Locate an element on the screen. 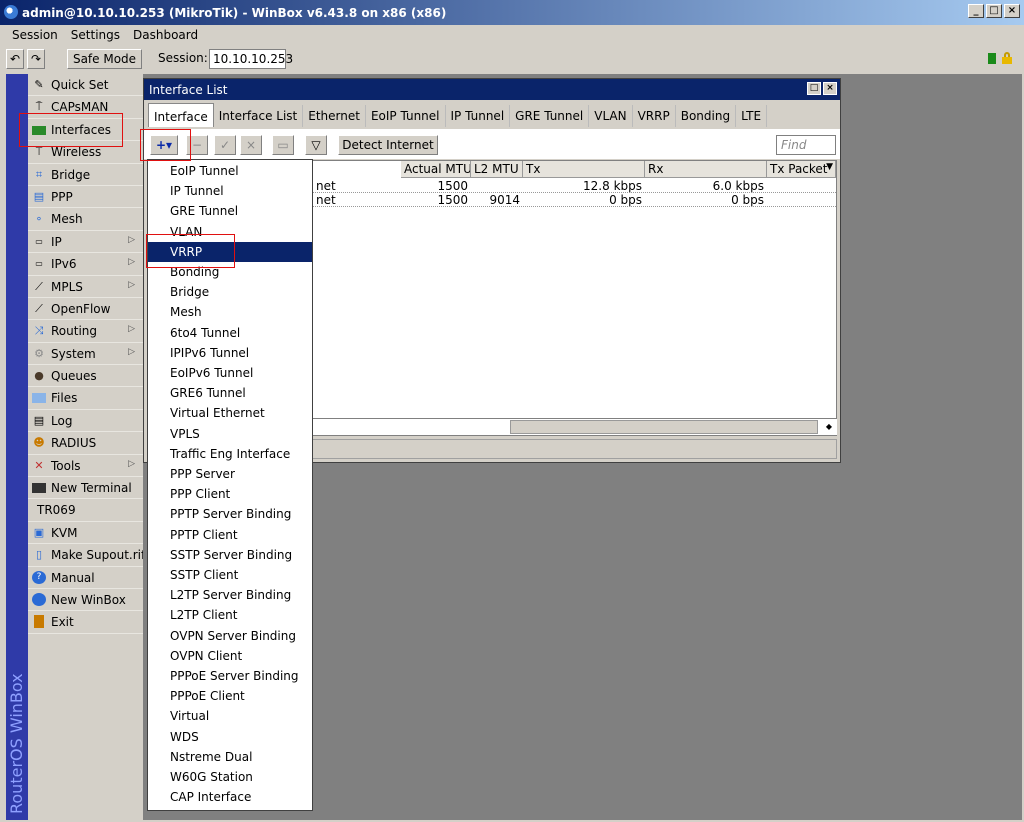  menu-item-mesh: Mesh is located at coordinates (230, 312).